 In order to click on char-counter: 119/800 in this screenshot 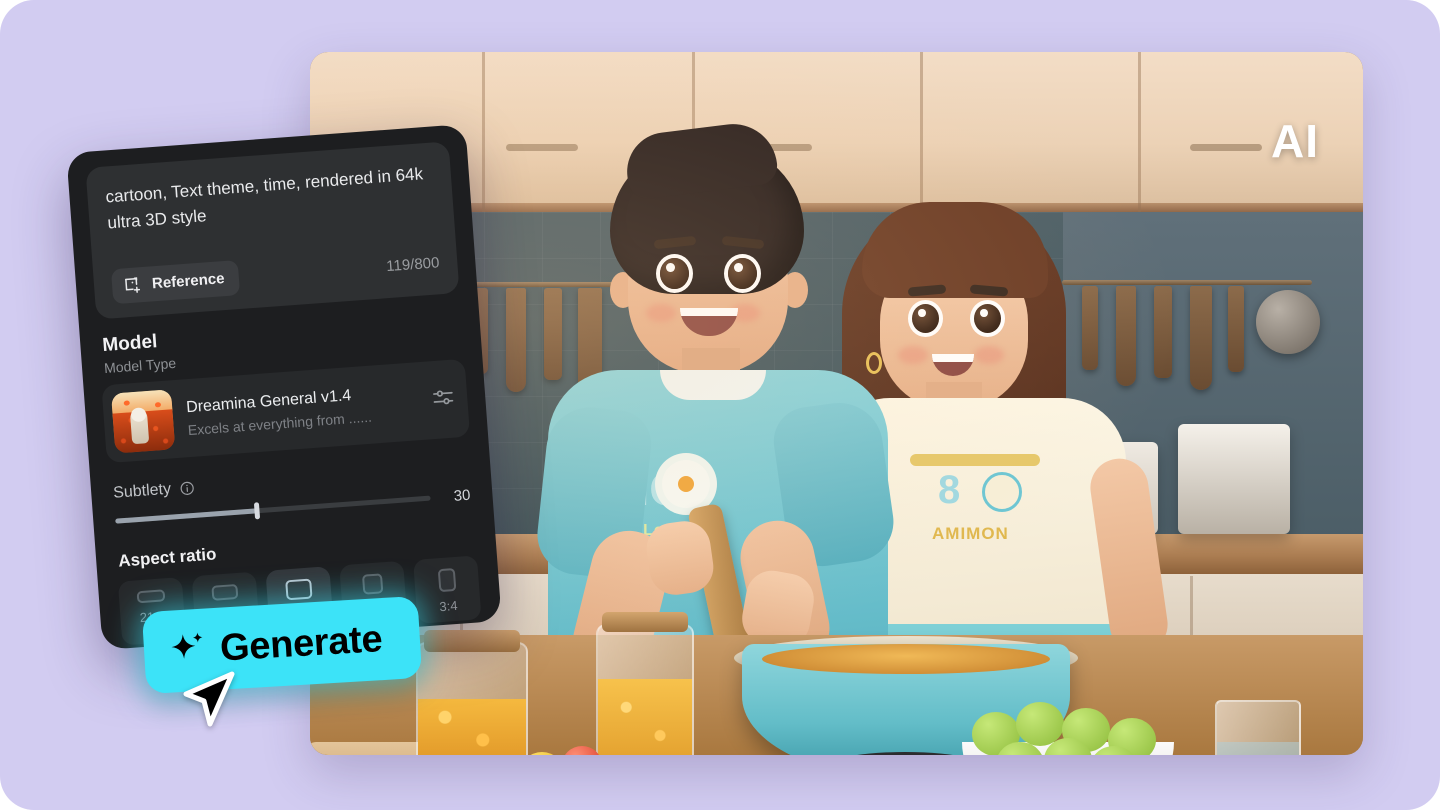, I will do `click(412, 265)`.